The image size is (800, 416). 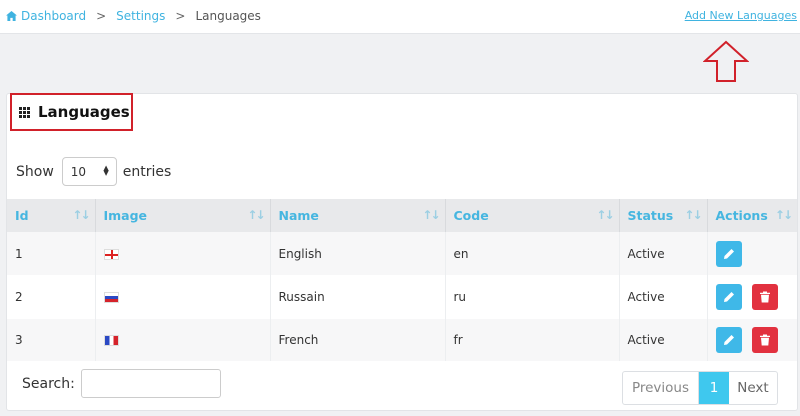 What do you see at coordinates (532, 253) in the screenshot?
I see `cell-code: en` at bounding box center [532, 253].